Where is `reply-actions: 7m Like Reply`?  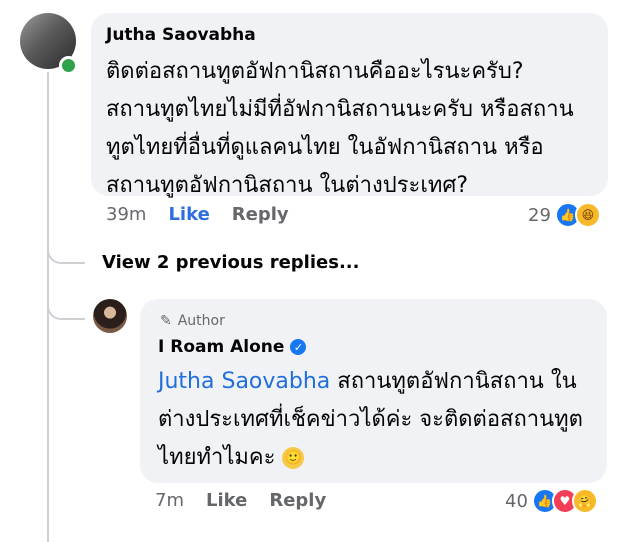 reply-actions: 7m Like Reply is located at coordinates (251, 500).